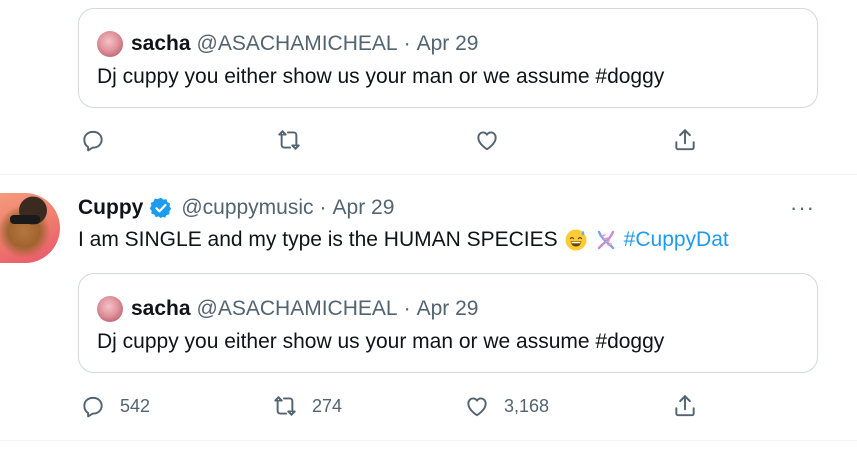  What do you see at coordinates (327, 405) in the screenshot?
I see `retweet-count: 274` at bounding box center [327, 405].